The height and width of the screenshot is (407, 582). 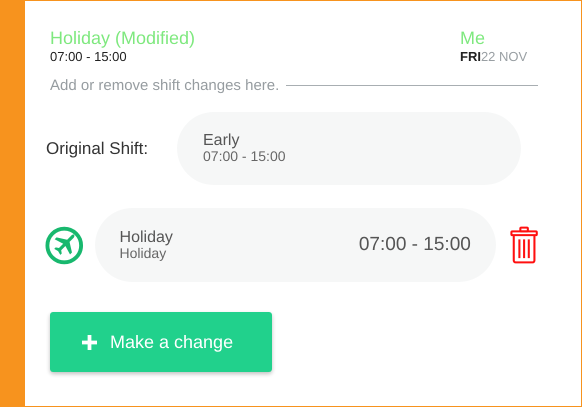 I want to click on plus-icon, so click(x=89, y=342).